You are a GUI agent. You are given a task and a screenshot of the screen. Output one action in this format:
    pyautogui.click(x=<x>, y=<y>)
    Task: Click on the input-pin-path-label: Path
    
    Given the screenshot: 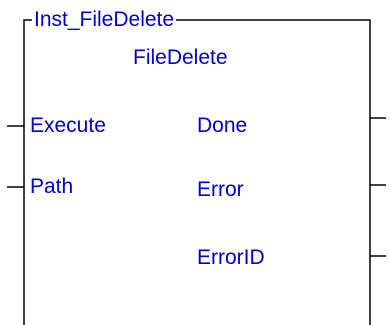 What is the action you would take?
    pyautogui.click(x=52, y=186)
    